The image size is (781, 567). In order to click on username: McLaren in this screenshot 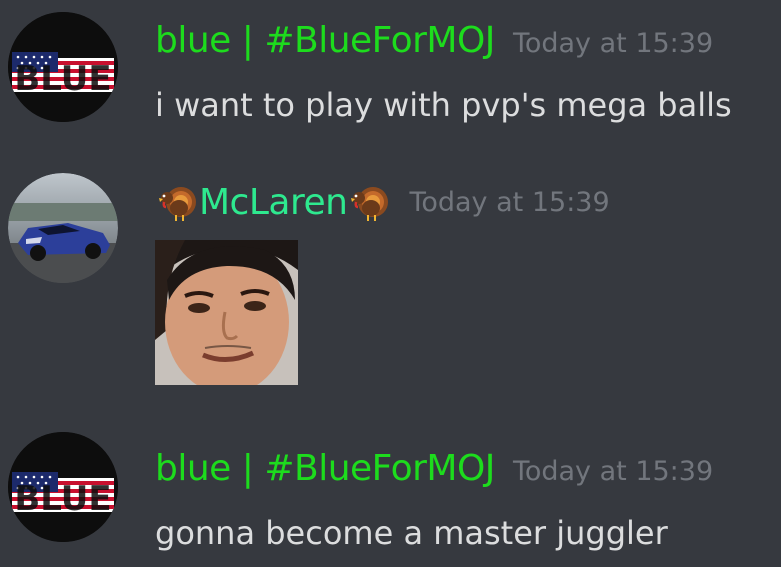, I will do `click(273, 202)`.